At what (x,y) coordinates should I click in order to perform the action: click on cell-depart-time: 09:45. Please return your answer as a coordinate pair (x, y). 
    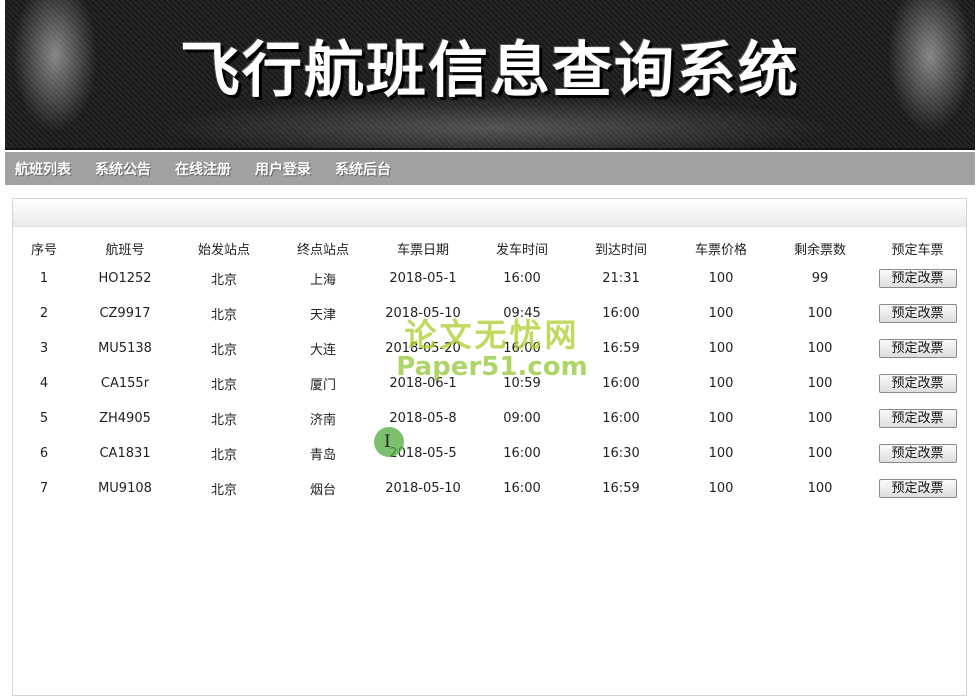
    Looking at the image, I should click on (522, 313).